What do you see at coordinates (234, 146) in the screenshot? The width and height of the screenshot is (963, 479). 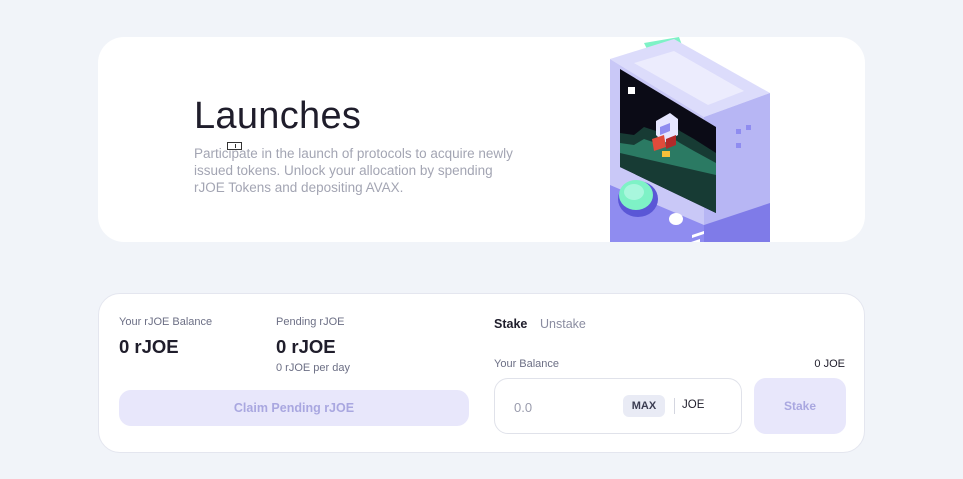 I see `cursor-icon` at bounding box center [234, 146].